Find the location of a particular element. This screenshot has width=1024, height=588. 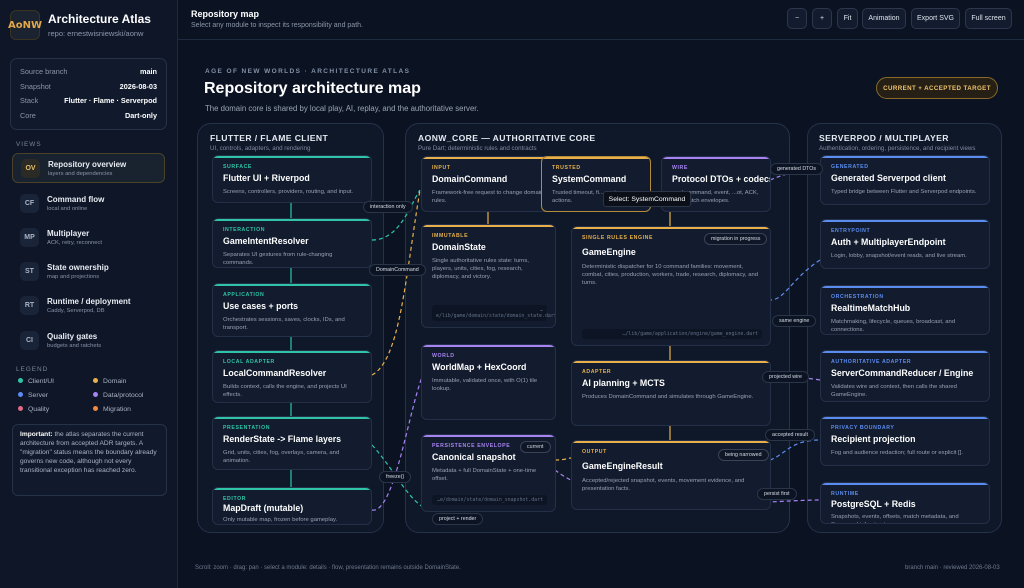

edge-label-projected-wire: projected wire is located at coordinates (785, 377).